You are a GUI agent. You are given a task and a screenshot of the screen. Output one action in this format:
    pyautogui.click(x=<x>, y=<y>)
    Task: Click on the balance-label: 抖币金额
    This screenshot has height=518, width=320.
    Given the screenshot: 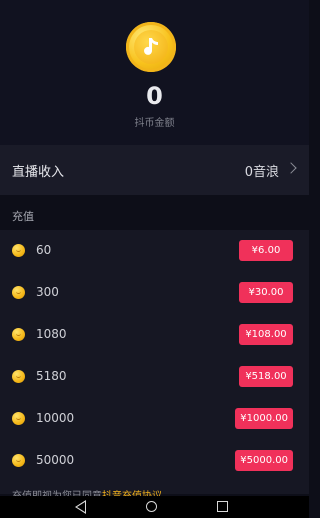 What is the action you would take?
    pyautogui.click(x=154, y=123)
    